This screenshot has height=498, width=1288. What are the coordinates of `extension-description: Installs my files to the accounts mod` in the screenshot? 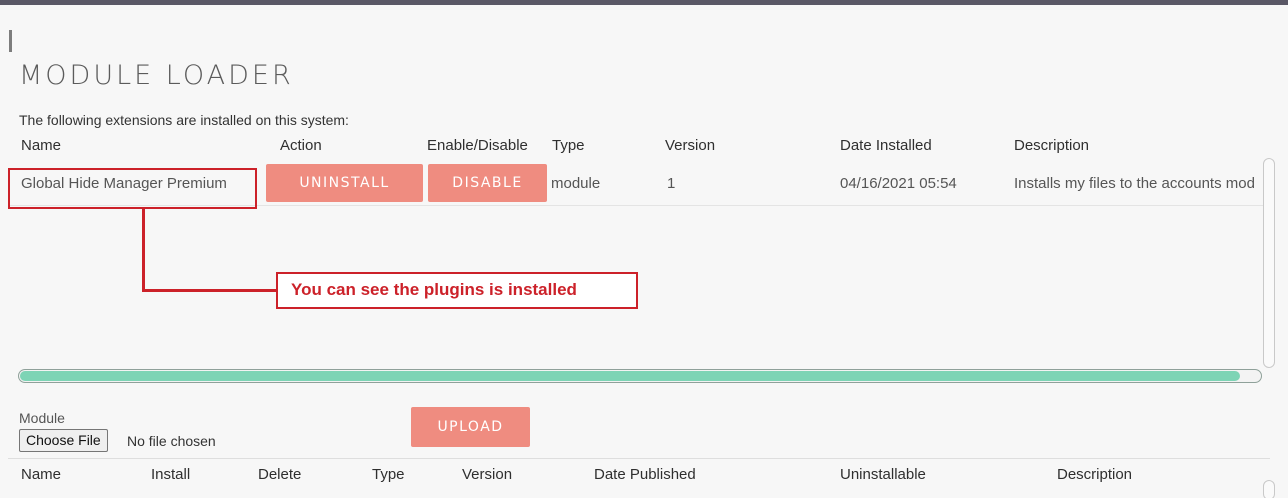 It's located at (1134, 183).